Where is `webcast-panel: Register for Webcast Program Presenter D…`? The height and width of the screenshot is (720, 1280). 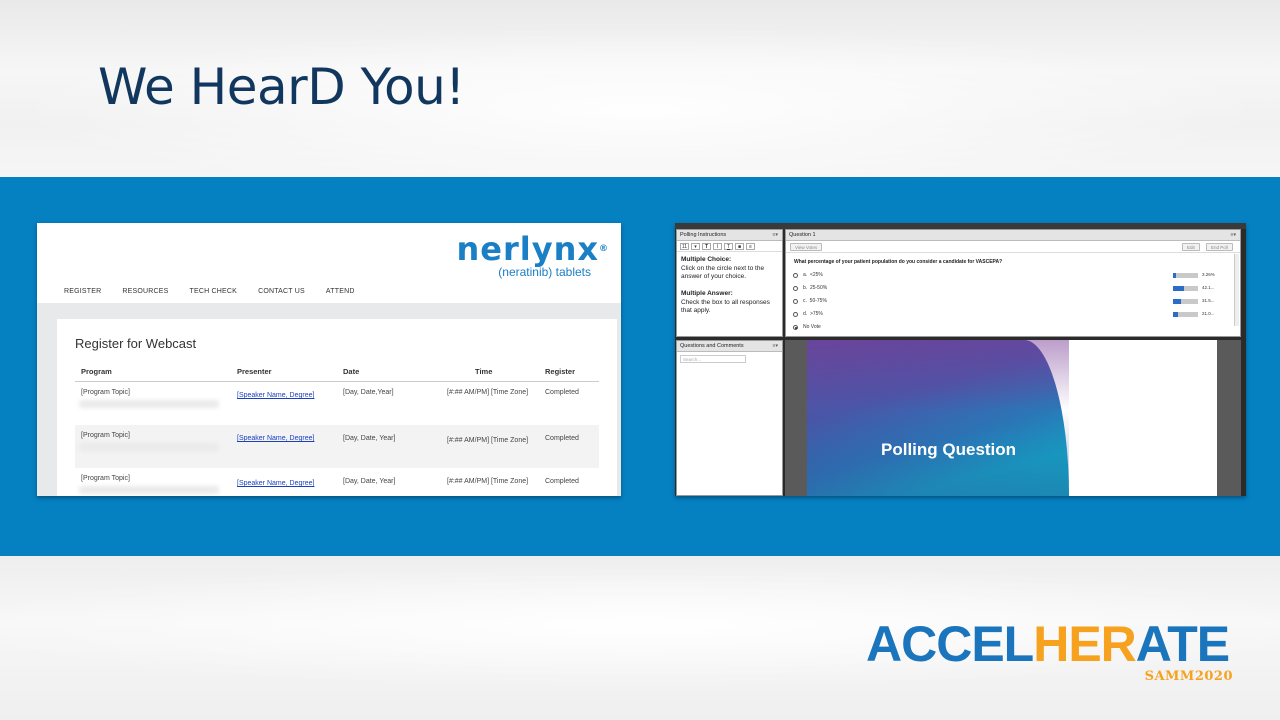 webcast-panel: Register for Webcast Program Presenter D… is located at coordinates (337, 407).